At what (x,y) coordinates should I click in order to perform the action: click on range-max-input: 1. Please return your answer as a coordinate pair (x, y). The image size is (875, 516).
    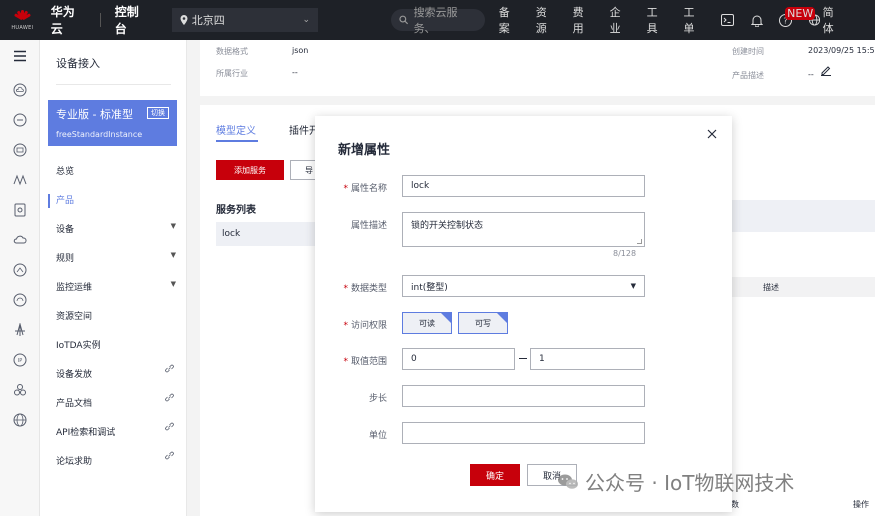
    Looking at the image, I should click on (587, 359).